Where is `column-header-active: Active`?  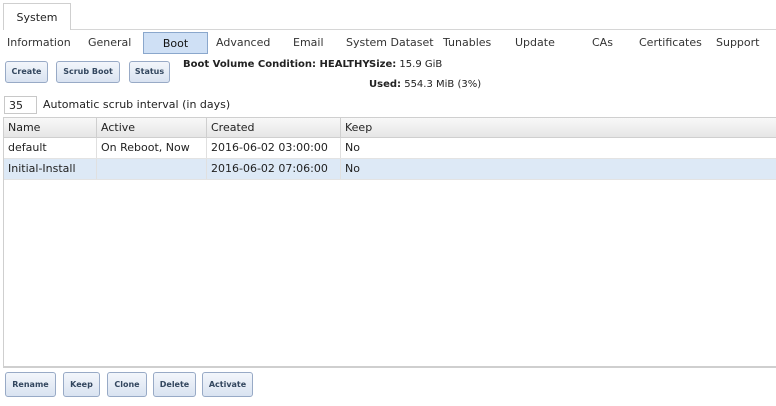
column-header-active: Active is located at coordinates (152, 128).